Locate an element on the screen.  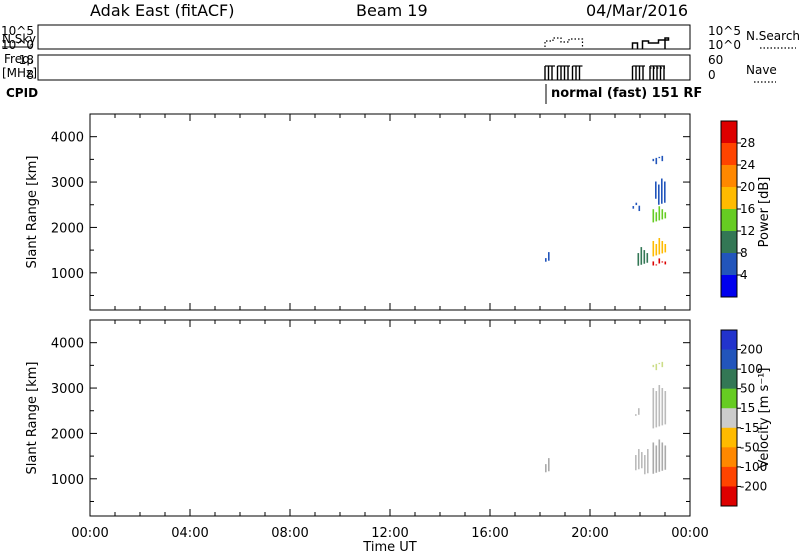
freq-panel-frame is located at coordinates (364, 67).